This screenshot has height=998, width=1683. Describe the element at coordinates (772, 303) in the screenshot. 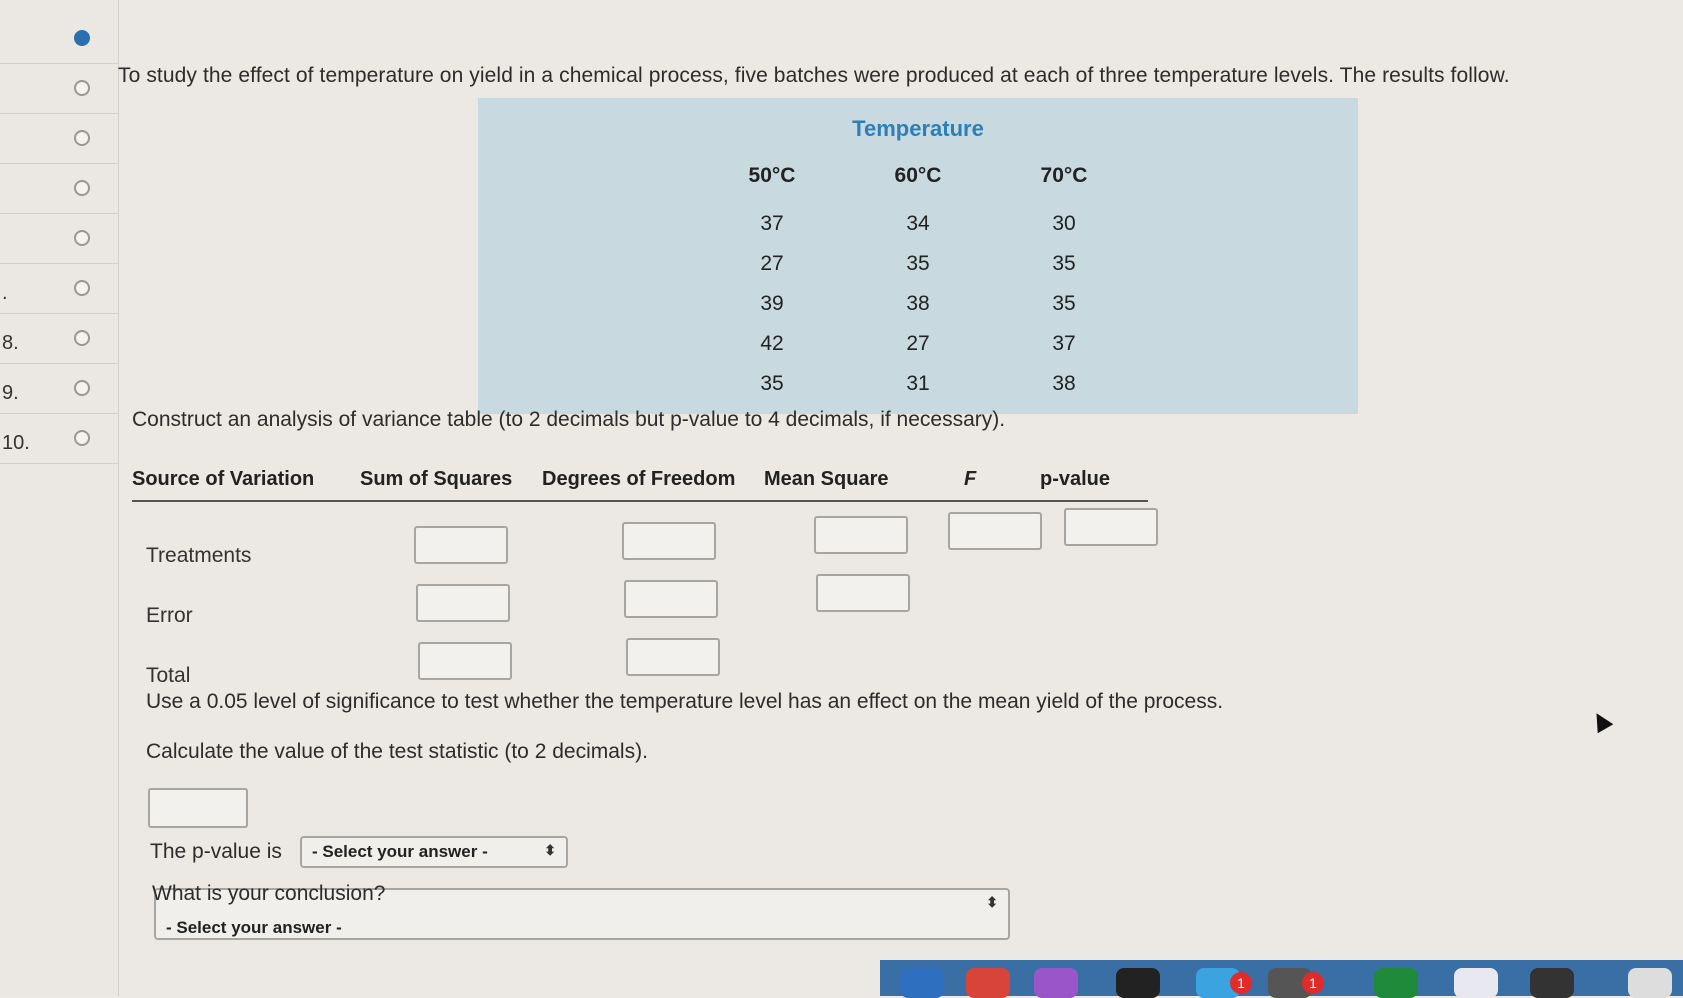

I see `table-cell: 39` at that location.